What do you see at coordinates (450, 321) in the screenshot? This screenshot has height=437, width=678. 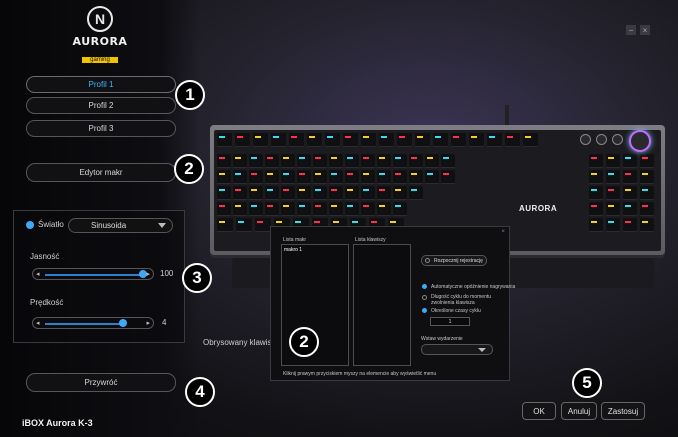 I see `cycles-input: 1` at bounding box center [450, 321].